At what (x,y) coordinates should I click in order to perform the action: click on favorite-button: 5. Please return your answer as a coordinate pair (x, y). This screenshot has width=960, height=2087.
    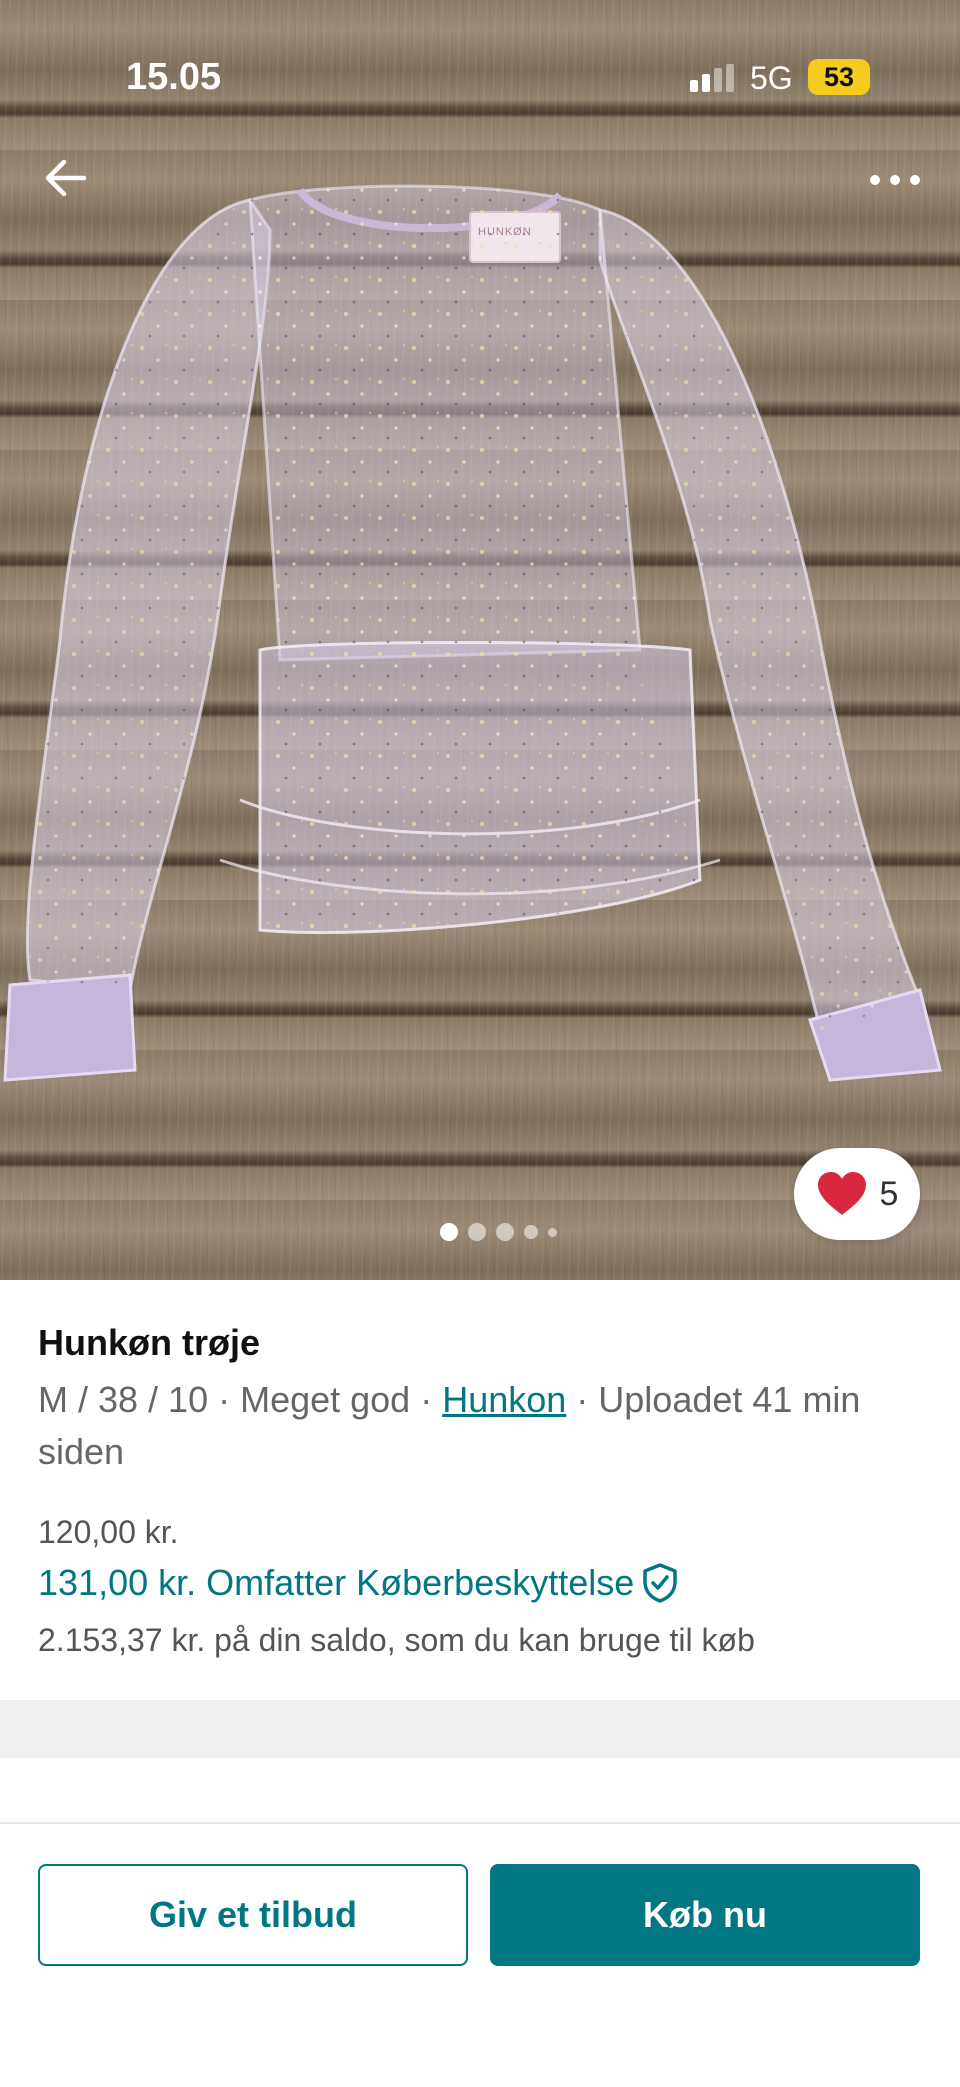
    Looking at the image, I should click on (857, 1194).